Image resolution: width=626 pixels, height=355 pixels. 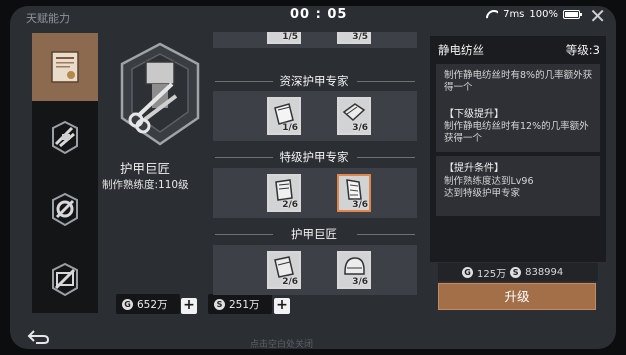 I want to click on category-sidebar, so click(x=65, y=173).